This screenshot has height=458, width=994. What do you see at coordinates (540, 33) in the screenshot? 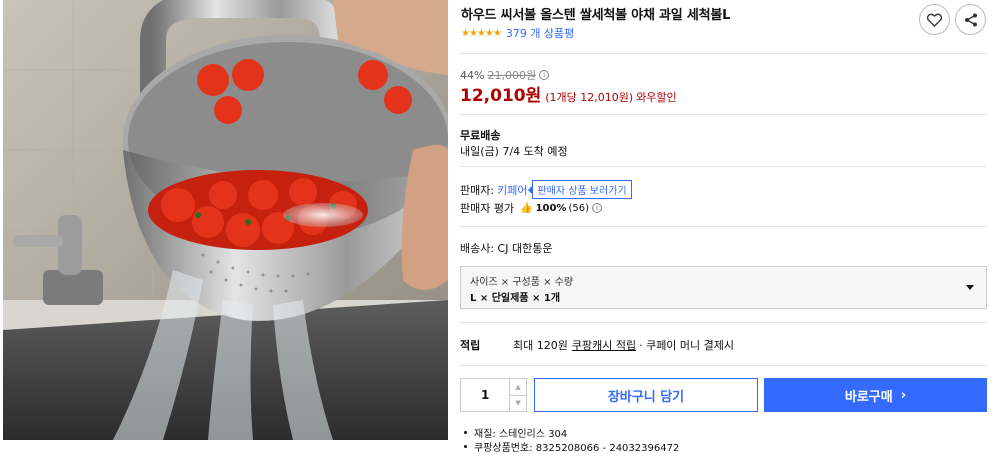
I see `review-count-link: 379 개 상품평` at bounding box center [540, 33].